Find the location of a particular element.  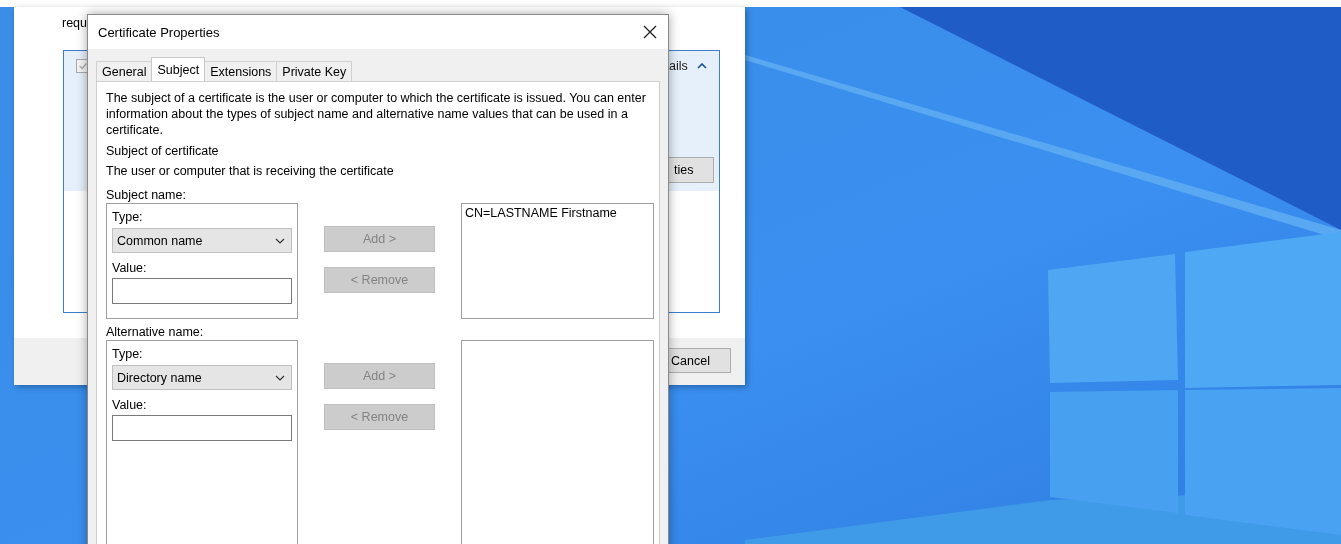

section-title: Subject of certificate is located at coordinates (163, 151).